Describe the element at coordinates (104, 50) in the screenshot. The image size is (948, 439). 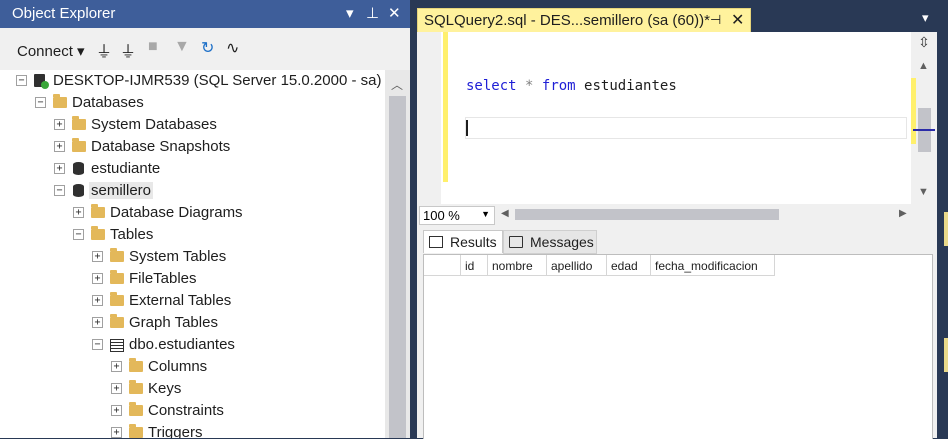
I see `connect-object-icon: ⏚` at that location.